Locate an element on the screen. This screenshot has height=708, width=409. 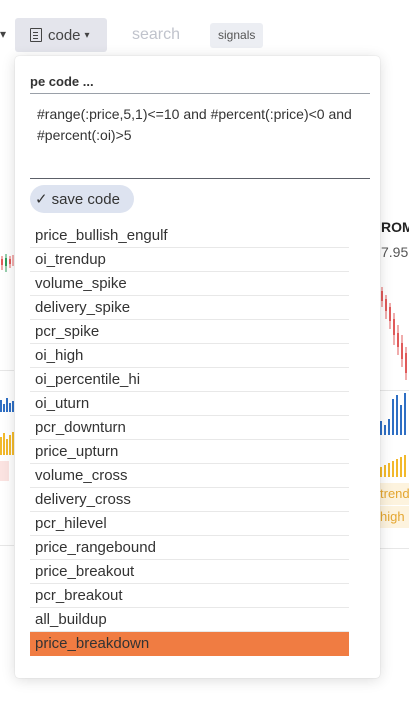
symbol-title: ROMC is located at coordinates (395, 227).